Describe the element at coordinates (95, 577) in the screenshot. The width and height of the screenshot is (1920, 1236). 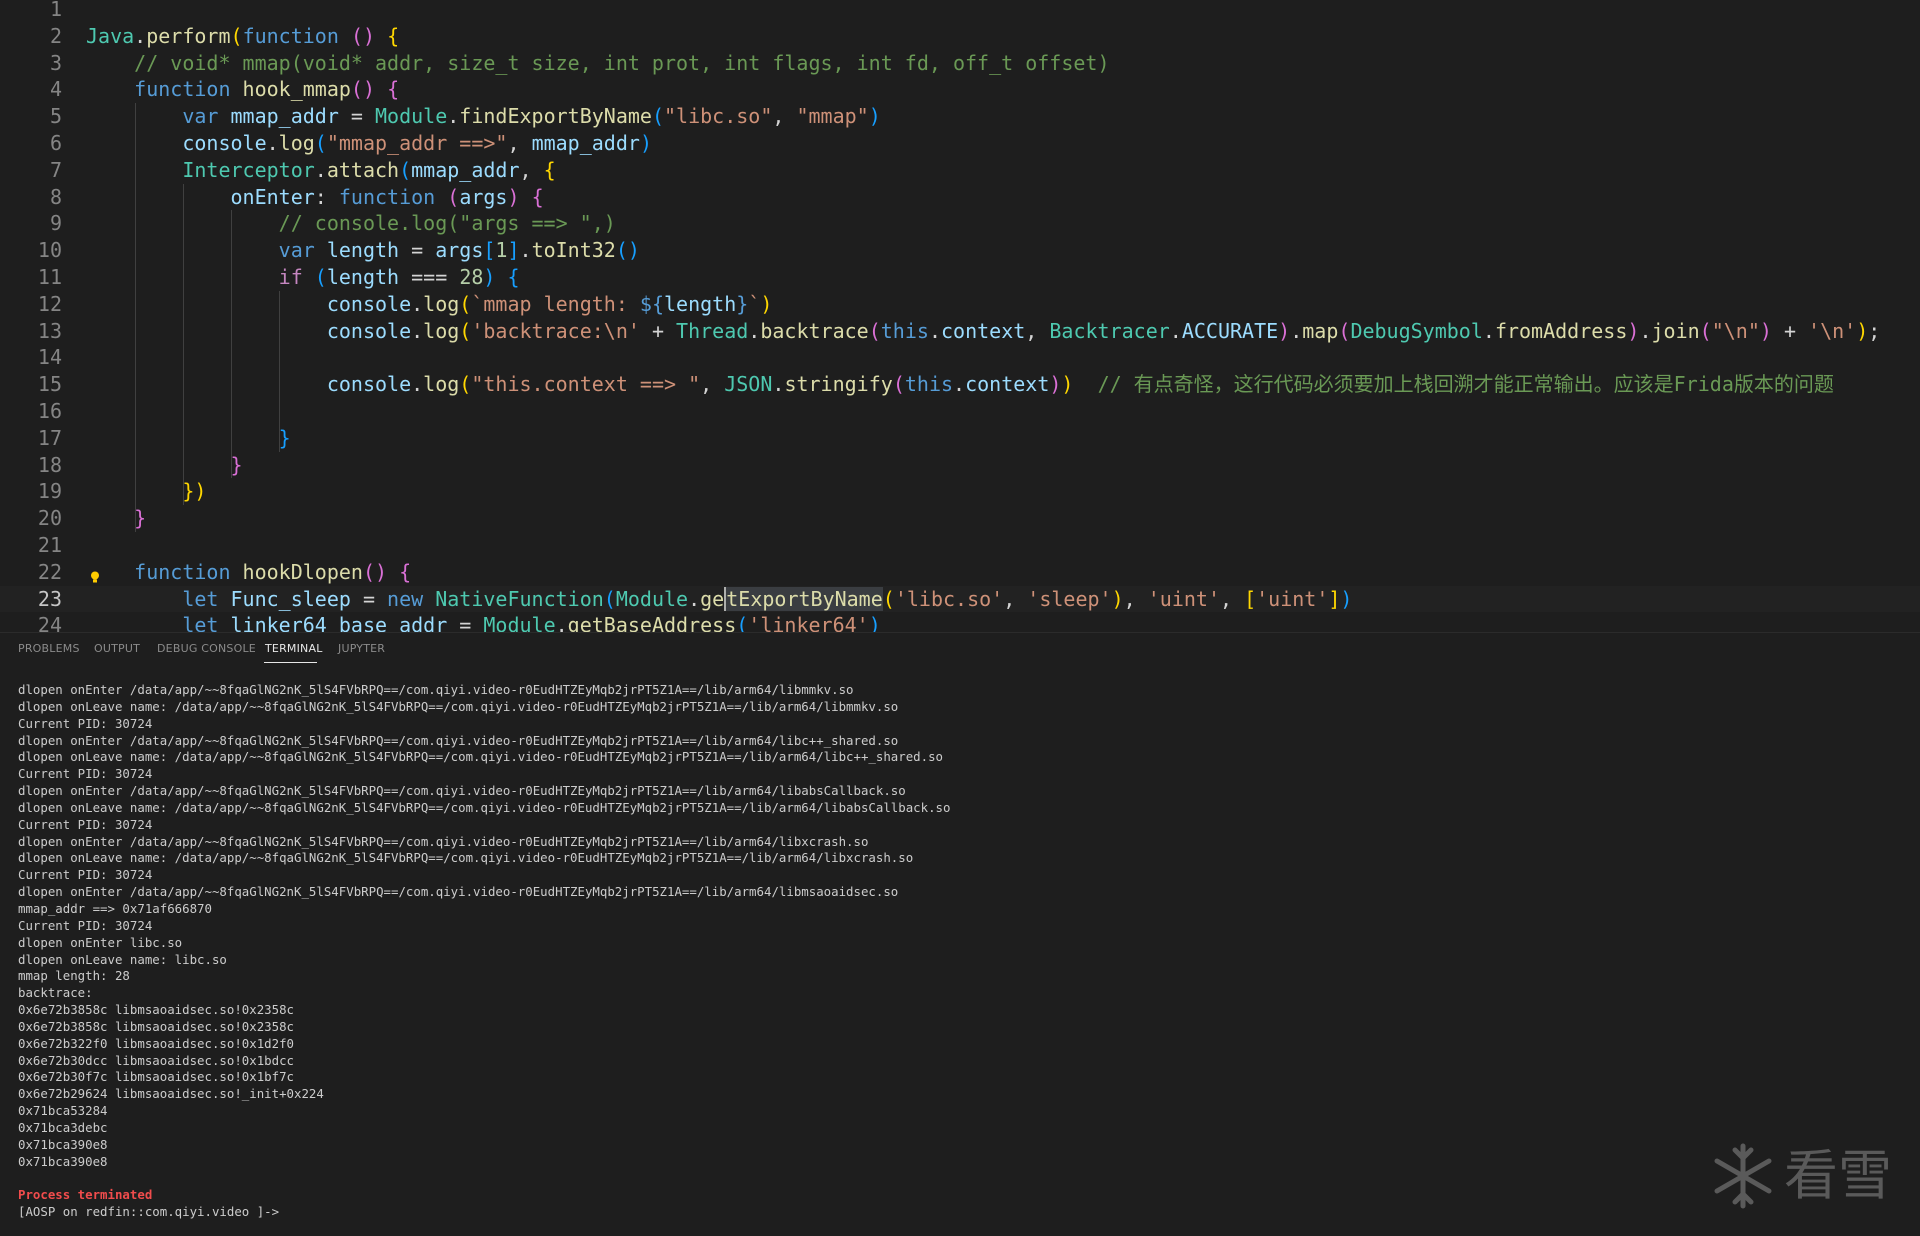
I see `lightbulb-icon` at that location.